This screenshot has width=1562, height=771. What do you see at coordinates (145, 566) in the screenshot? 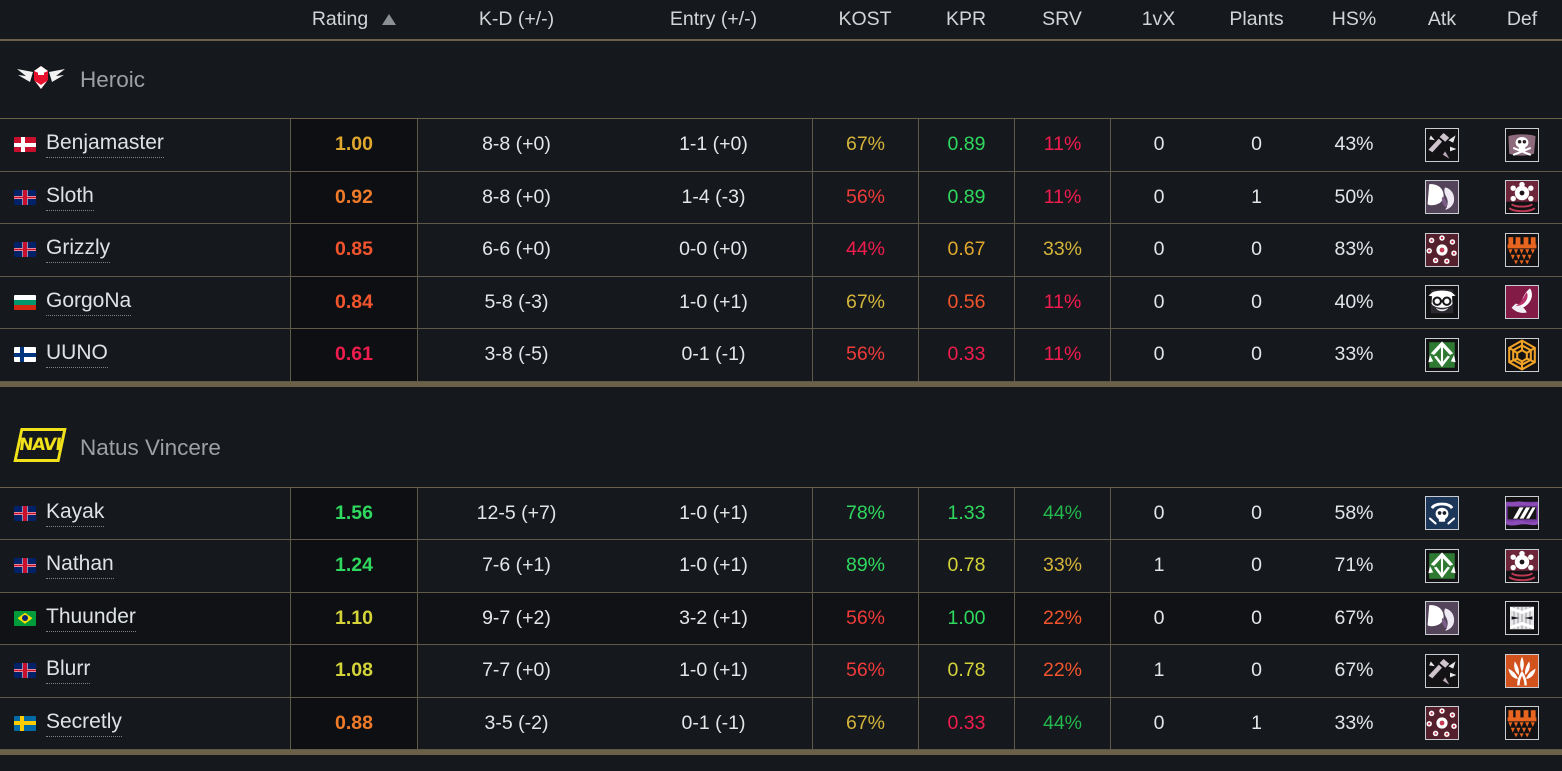
I see `player-cell: Nathan` at bounding box center [145, 566].